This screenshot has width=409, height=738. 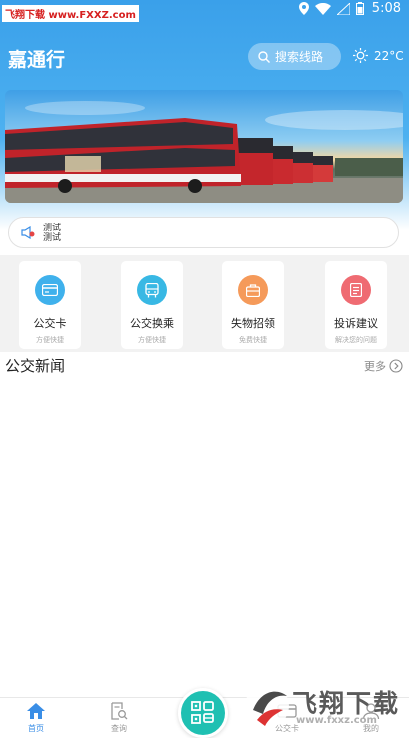 What do you see at coordinates (396, 366) in the screenshot?
I see `chevron-right-circle-icon` at bounding box center [396, 366].